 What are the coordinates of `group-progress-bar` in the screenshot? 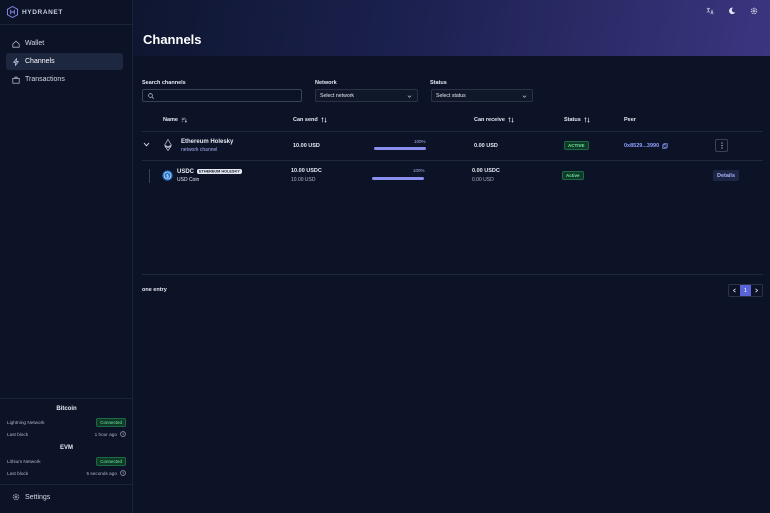 It's located at (400, 148).